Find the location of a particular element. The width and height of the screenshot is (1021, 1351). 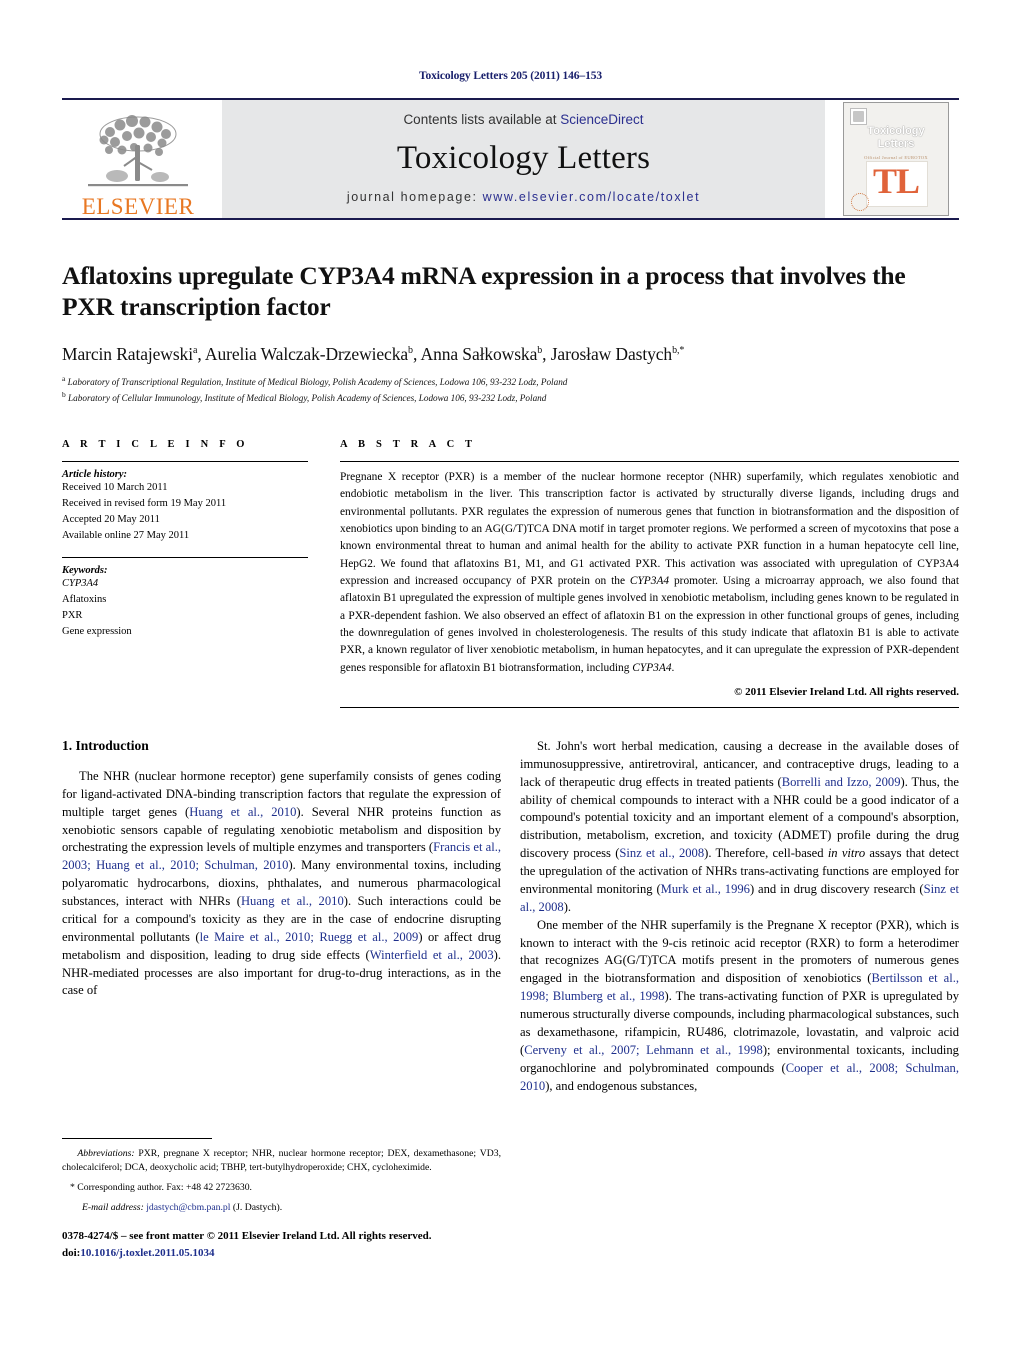

article-info-heading: A R T I C L E I N F O is located at coordinates (155, 445).